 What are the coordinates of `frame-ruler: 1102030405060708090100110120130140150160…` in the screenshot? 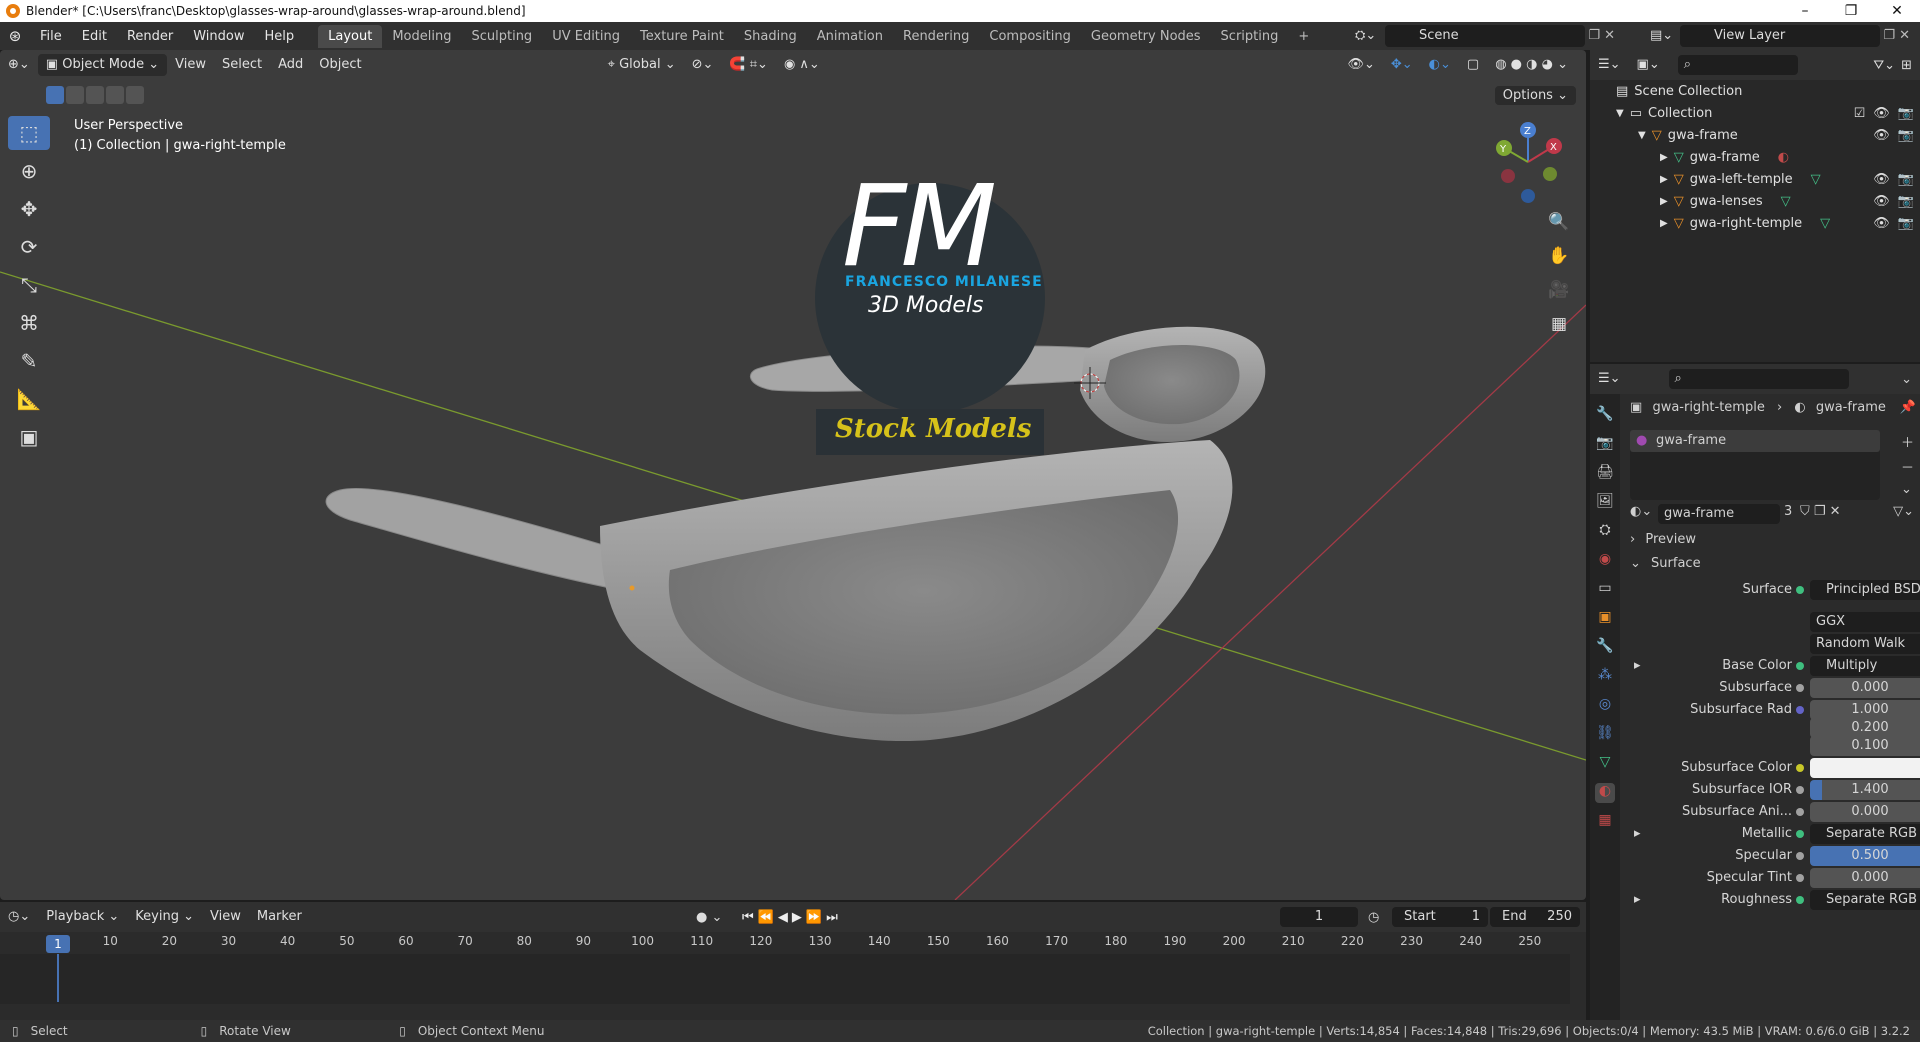 It's located at (793, 944).